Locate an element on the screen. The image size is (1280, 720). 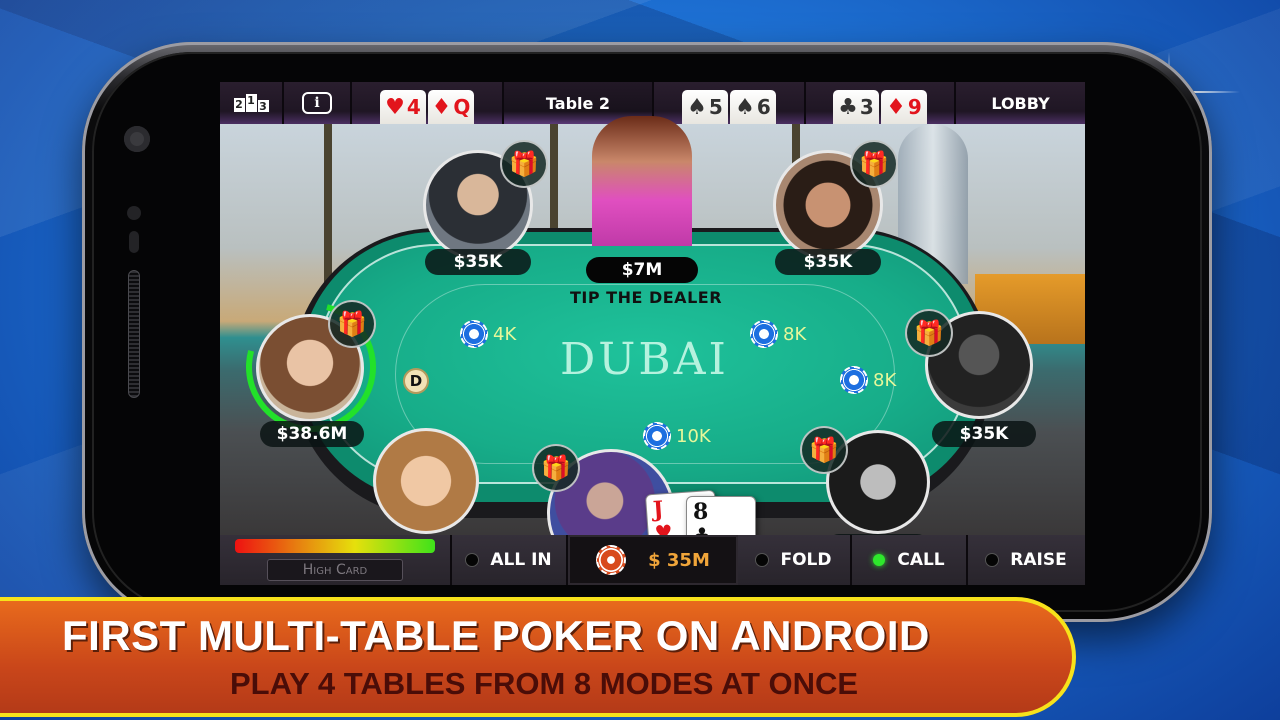
leaderboard-button: 2 1 3 is located at coordinates (252, 103).